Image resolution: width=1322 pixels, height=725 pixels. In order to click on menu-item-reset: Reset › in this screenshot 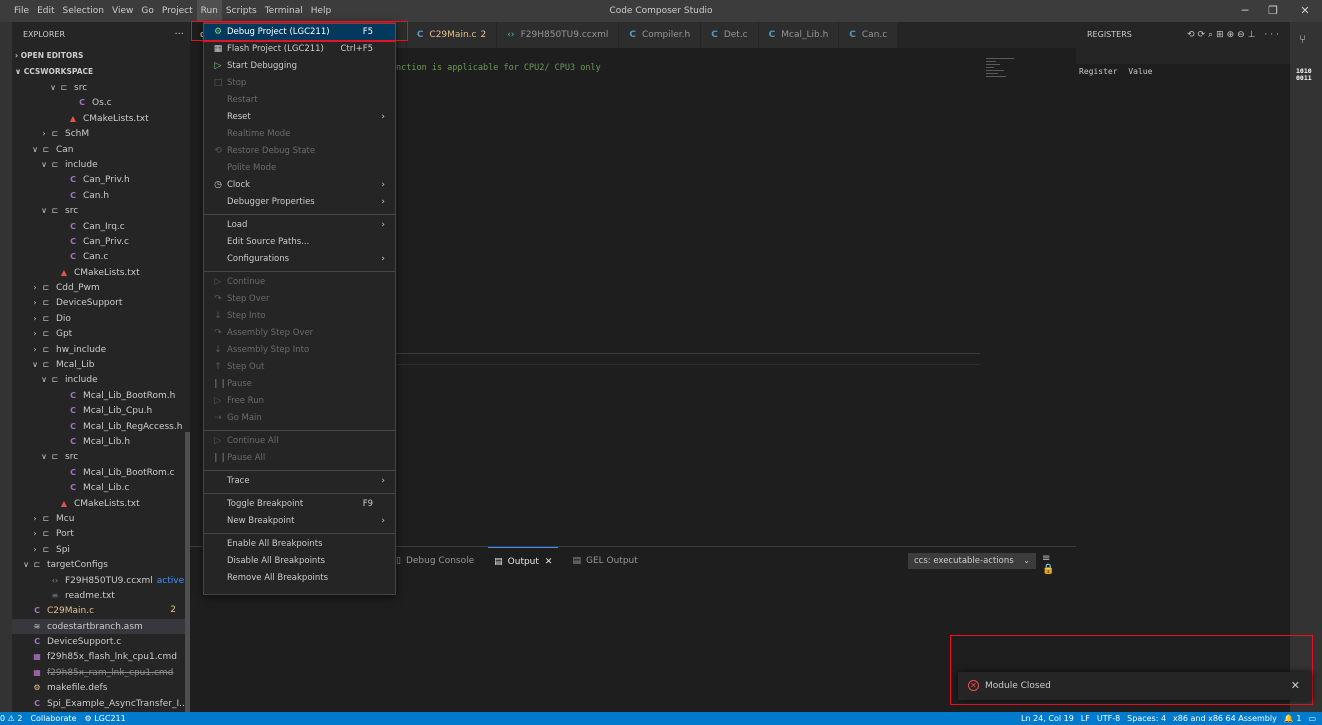, I will do `click(299, 117)`.